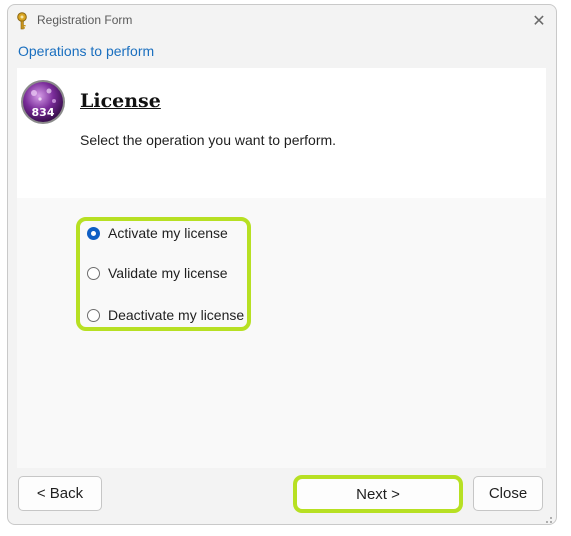 This screenshot has height=536, width=571. Describe the element at coordinates (168, 233) in the screenshot. I see `radio-label: Activate my license` at that location.